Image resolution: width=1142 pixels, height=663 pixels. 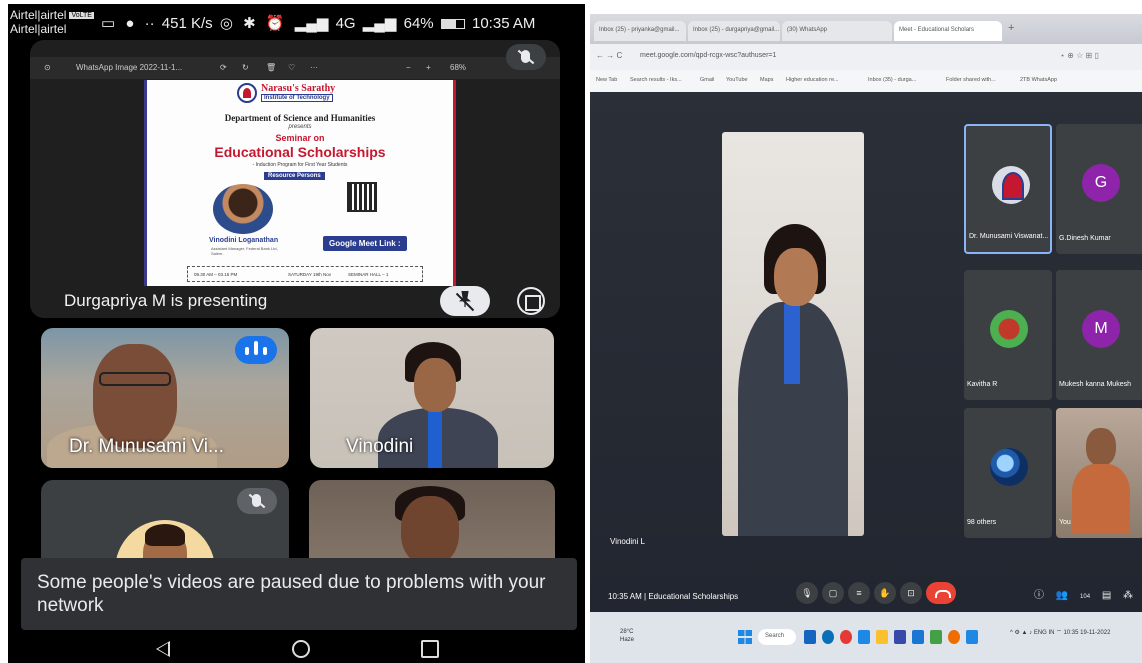 What do you see at coordinates (936, 637) in the screenshot?
I see `app-icon` at bounding box center [936, 637].